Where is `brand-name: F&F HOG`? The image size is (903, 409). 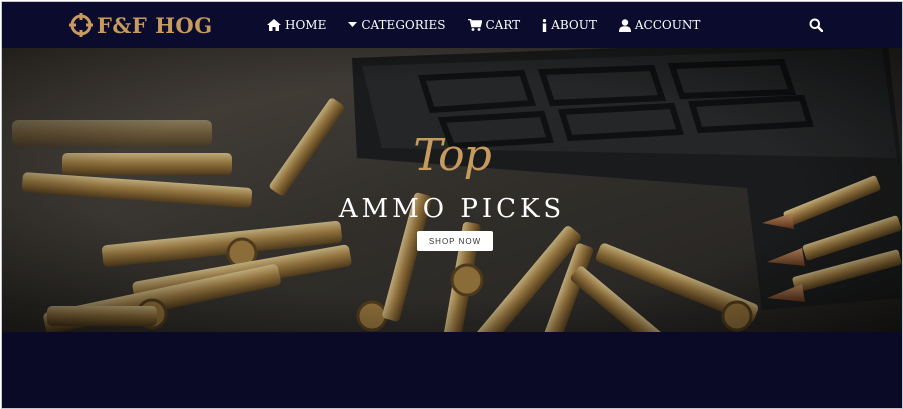 brand-name: F&F HOG is located at coordinates (155, 25).